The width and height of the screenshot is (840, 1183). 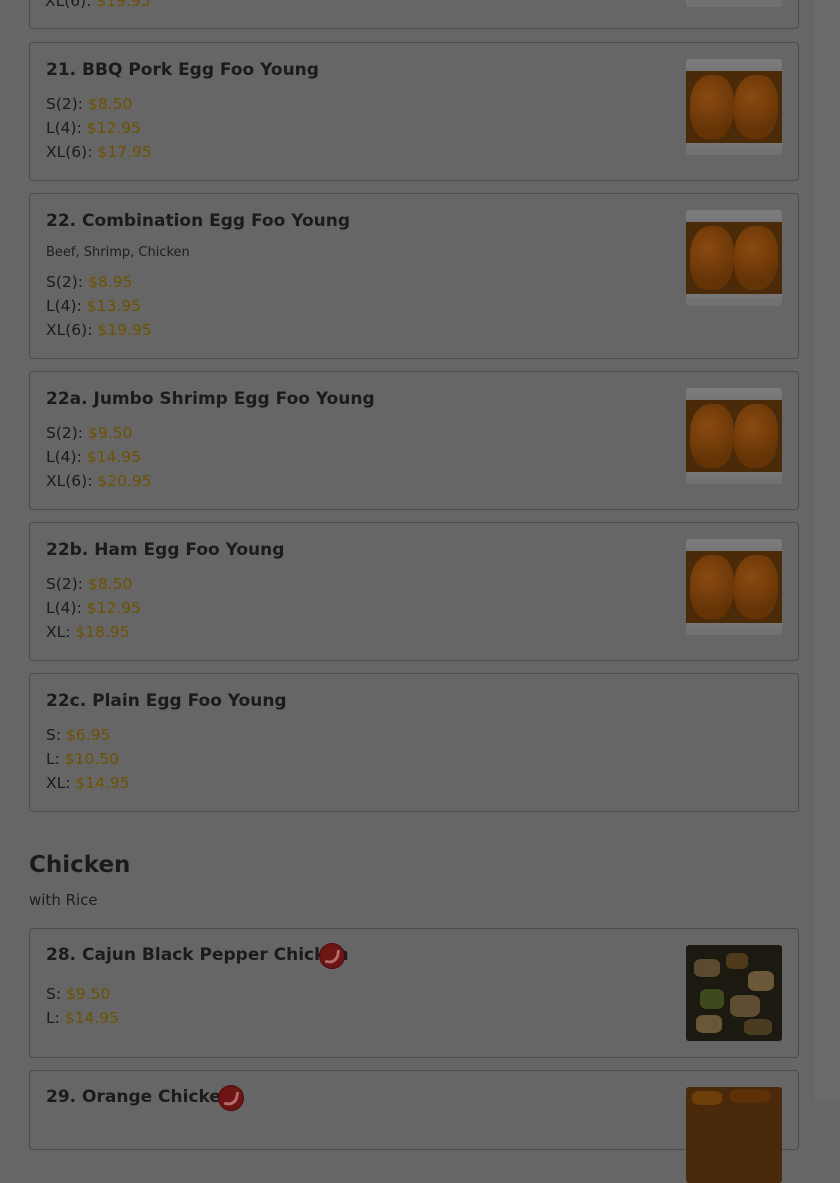 I want to click on price-row: XL: $18.95, so click(x=88, y=632).